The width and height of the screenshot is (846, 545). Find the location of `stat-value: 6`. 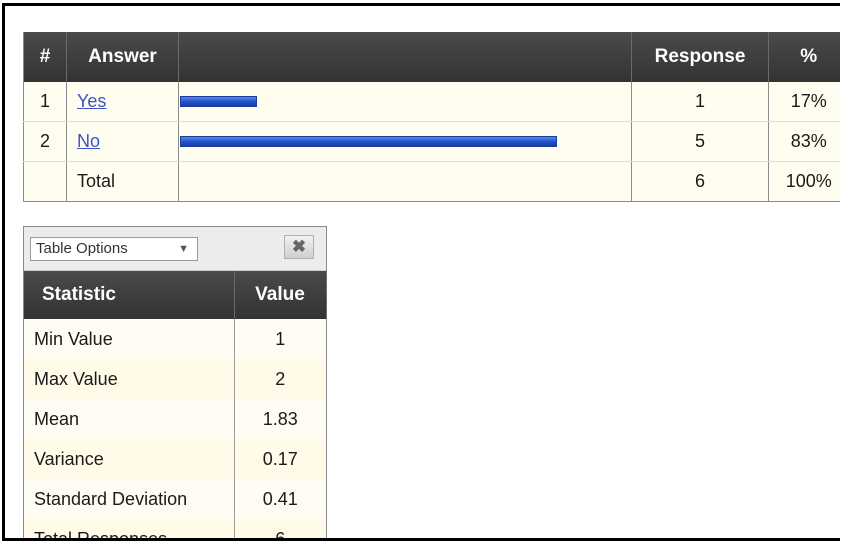

stat-value: 6 is located at coordinates (280, 528).